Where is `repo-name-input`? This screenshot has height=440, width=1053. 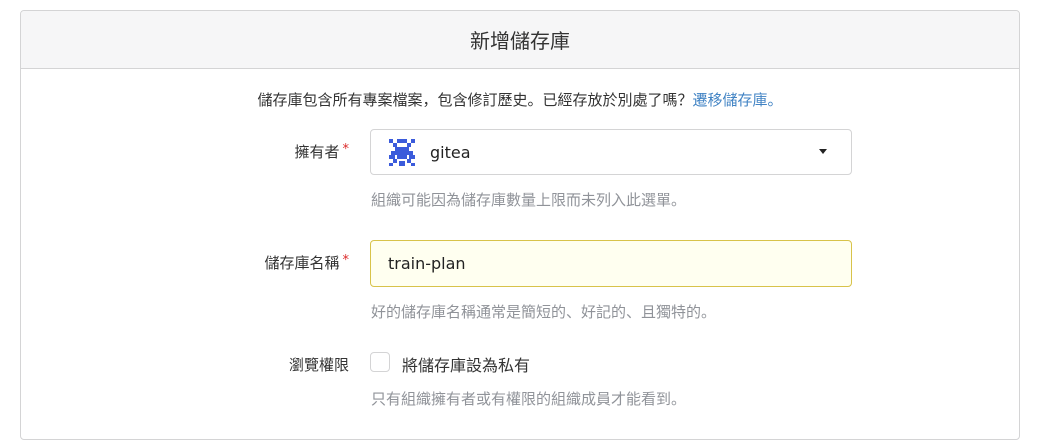 repo-name-input is located at coordinates (611, 263).